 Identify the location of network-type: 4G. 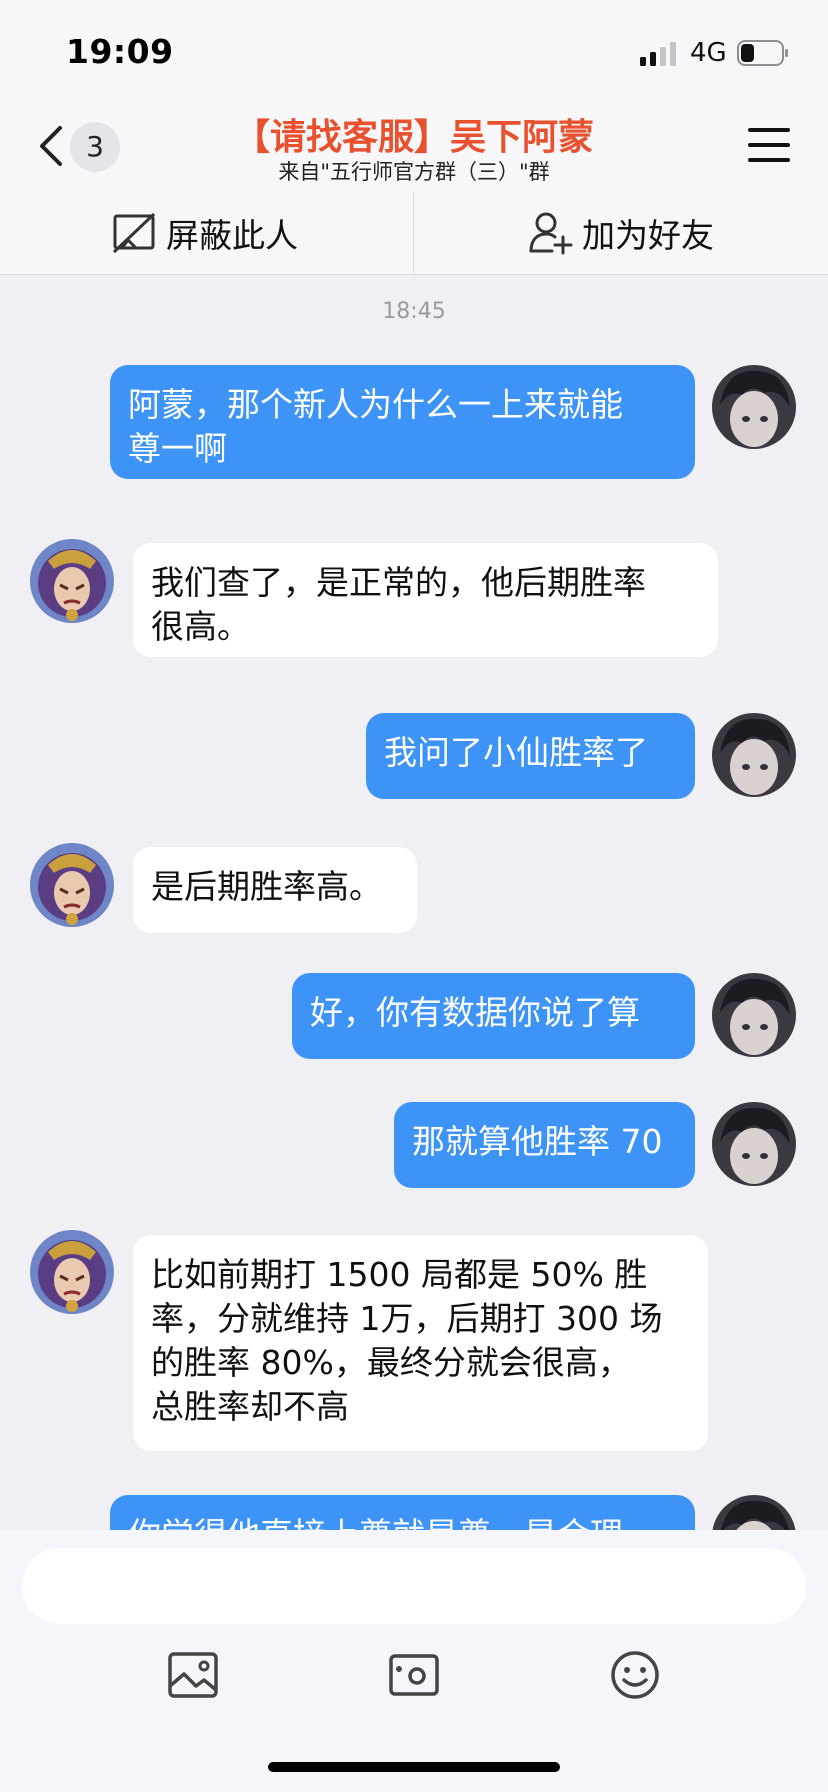
(708, 53).